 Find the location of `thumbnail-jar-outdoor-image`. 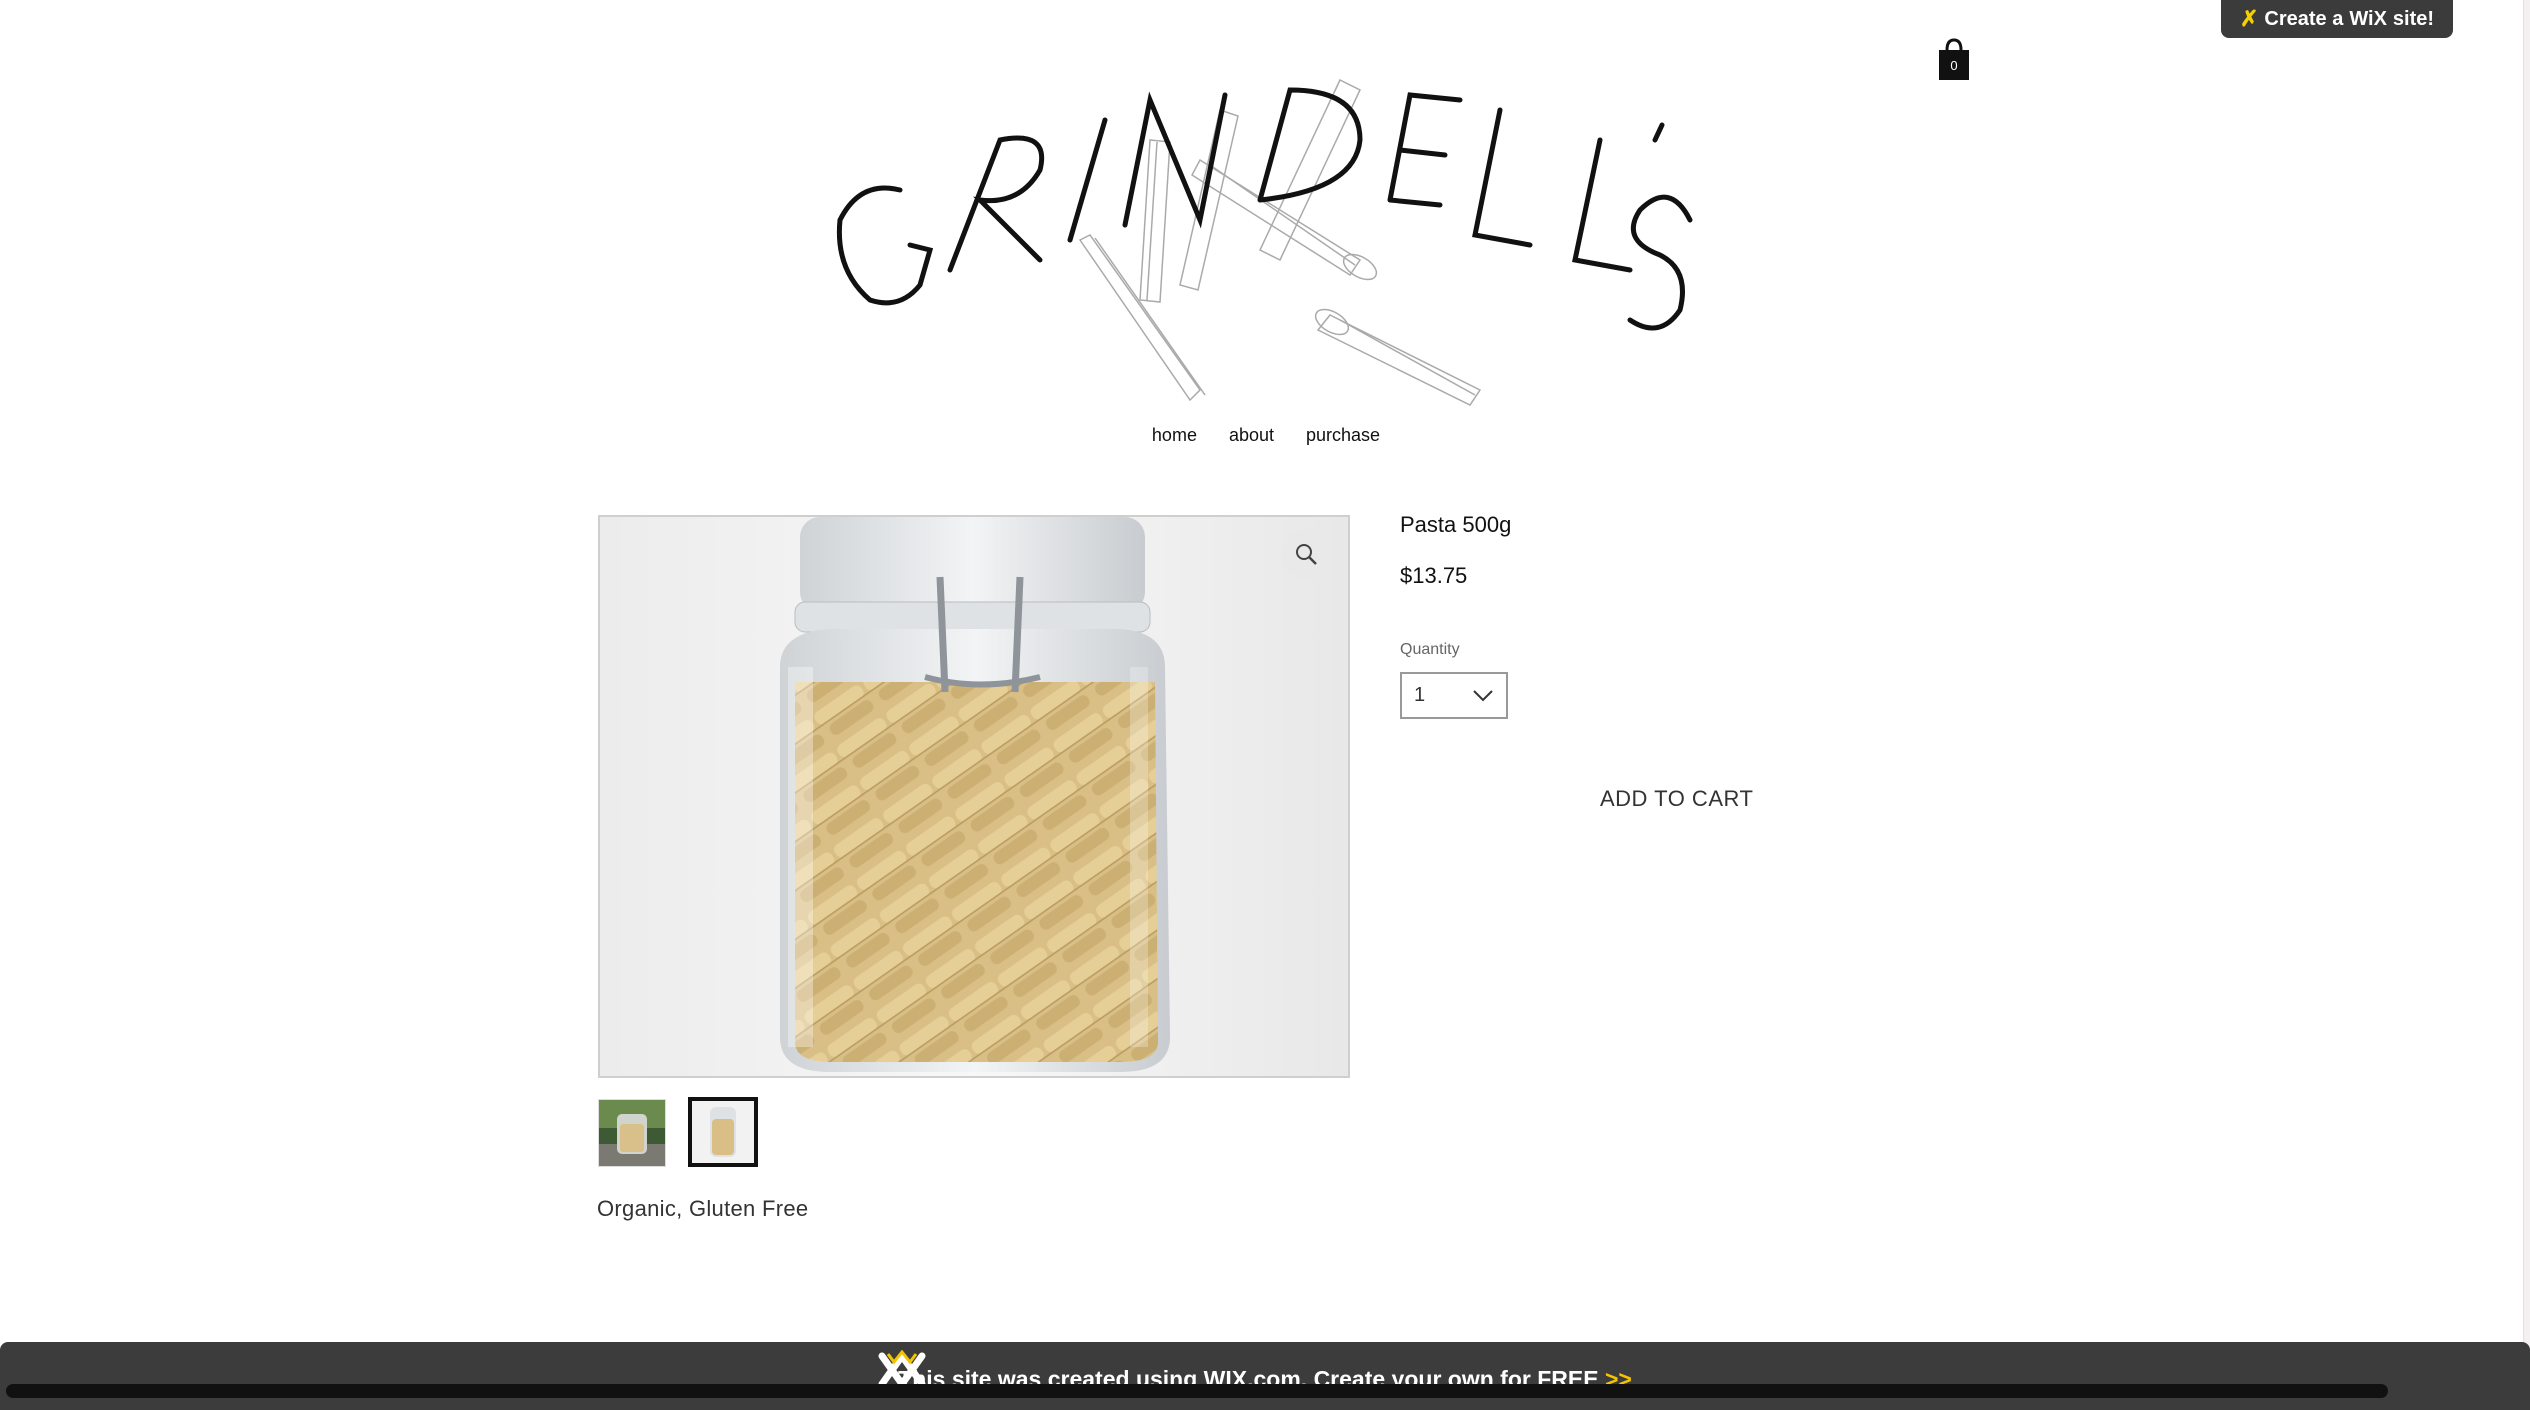

thumbnail-jar-outdoor-image is located at coordinates (632, 1133).